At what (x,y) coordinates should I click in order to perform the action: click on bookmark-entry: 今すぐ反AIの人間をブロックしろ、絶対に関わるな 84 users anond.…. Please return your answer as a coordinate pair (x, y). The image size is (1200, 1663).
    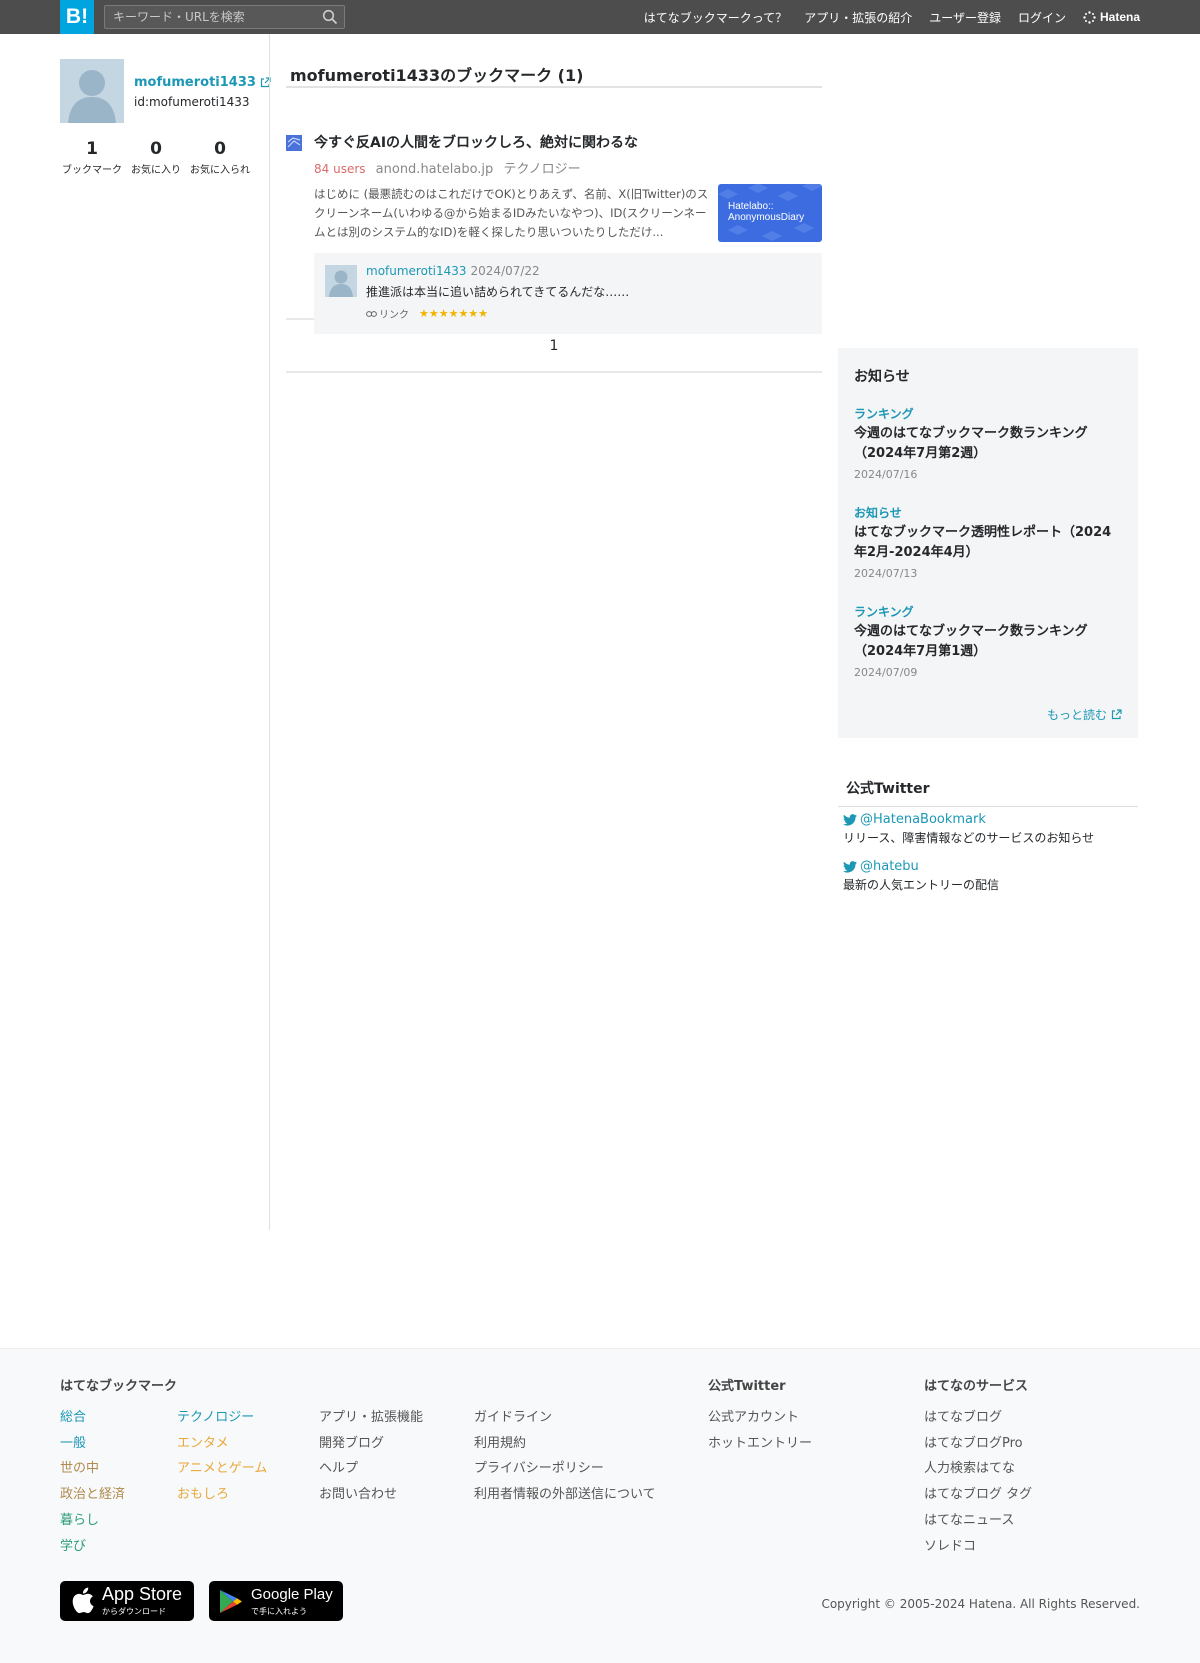
    Looking at the image, I should click on (554, 211).